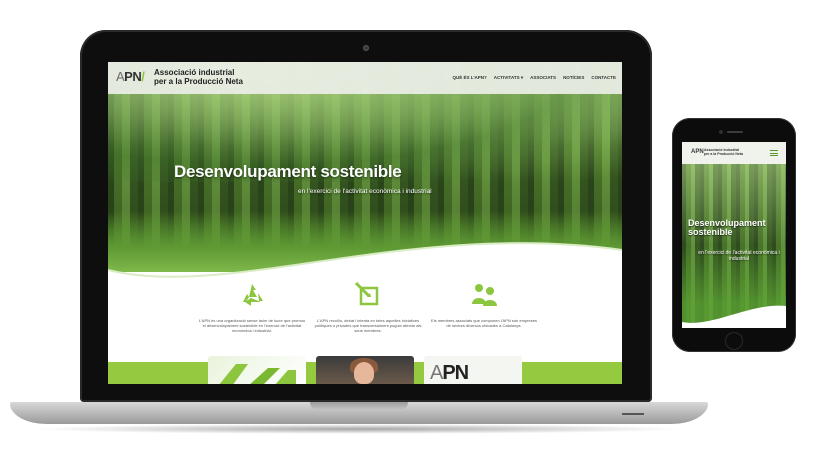  Describe the element at coordinates (366, 293) in the screenshot. I see `edit-note-icon` at that location.